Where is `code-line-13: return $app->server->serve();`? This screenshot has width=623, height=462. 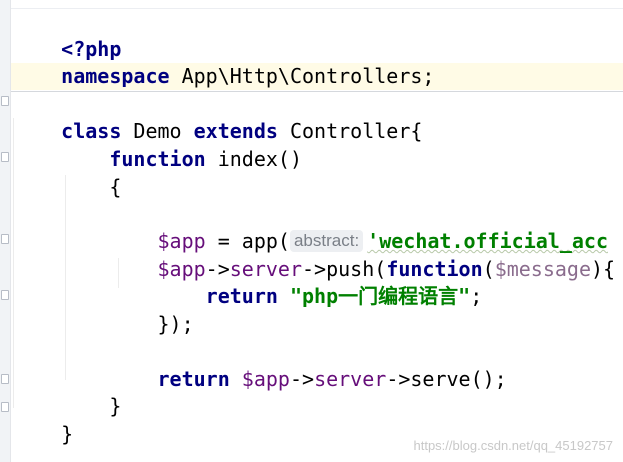 code-line-13: return $app->server->serve(); is located at coordinates (260, 365).